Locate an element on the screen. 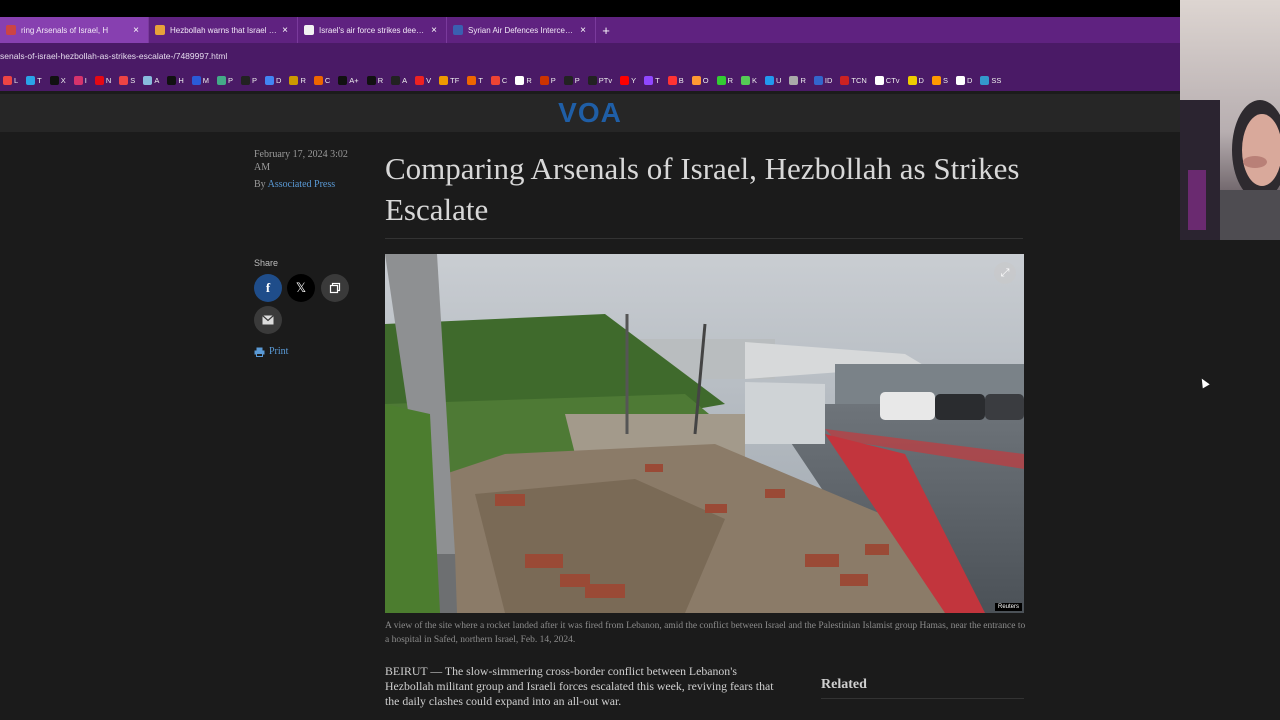 This screenshot has height=720, width=1280. bookmark-item: Y is located at coordinates (628, 80).